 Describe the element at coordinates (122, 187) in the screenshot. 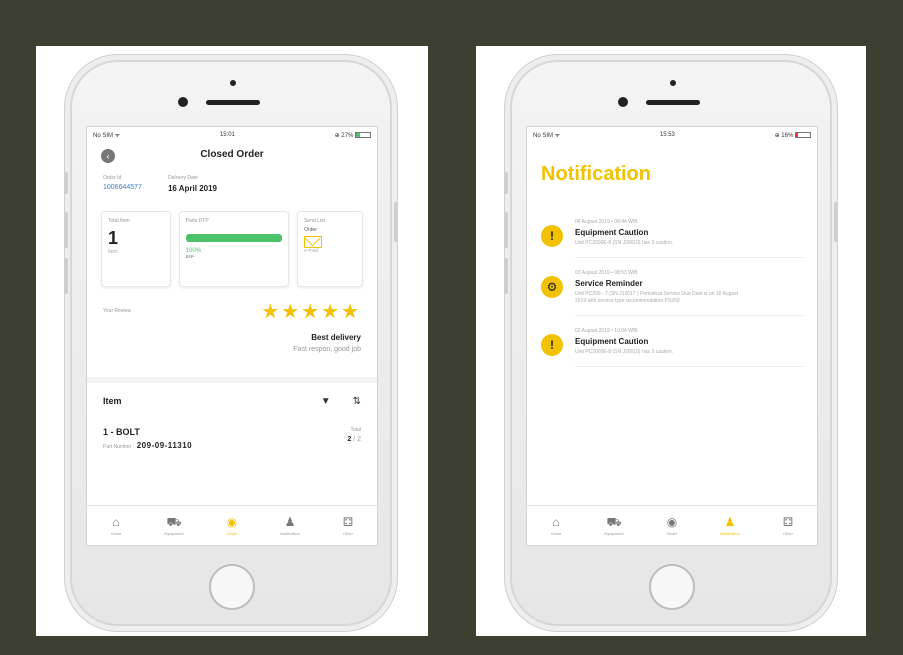

I see `order-id-link: 1006644577` at that location.